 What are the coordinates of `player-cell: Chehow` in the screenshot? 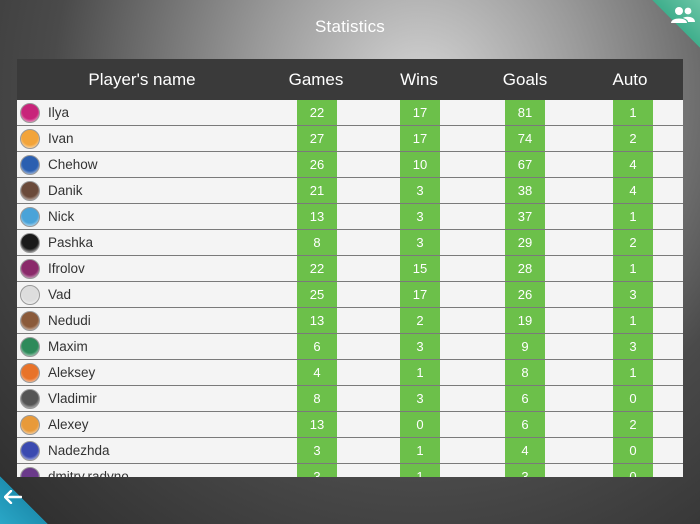 It's located at (142, 164).